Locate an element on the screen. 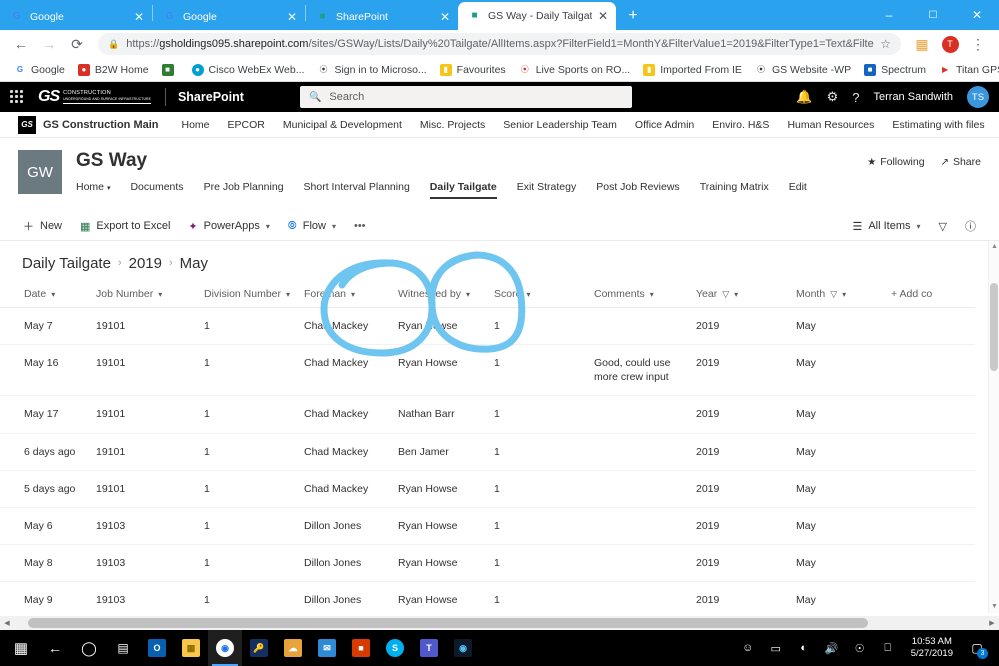 This screenshot has height=666, width=999. vertical-scrollbar: ▲ ▼ is located at coordinates (993, 426).